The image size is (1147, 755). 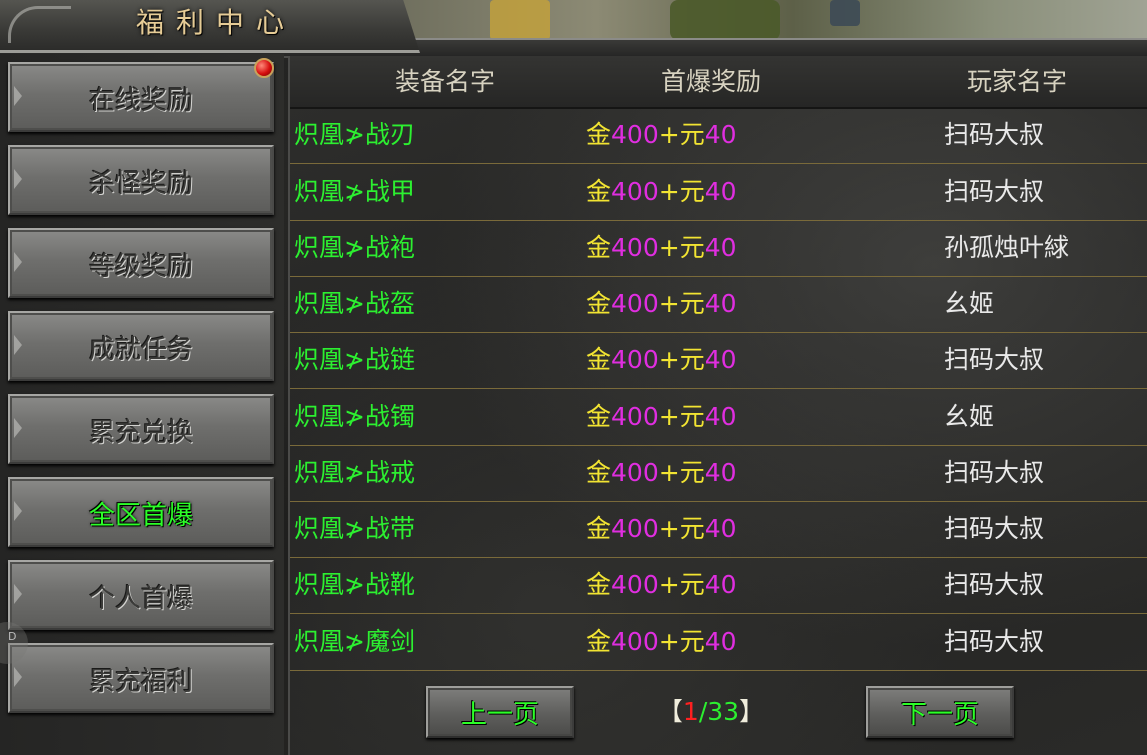 I want to click on prev-page-button: 上一页, so click(x=500, y=712).